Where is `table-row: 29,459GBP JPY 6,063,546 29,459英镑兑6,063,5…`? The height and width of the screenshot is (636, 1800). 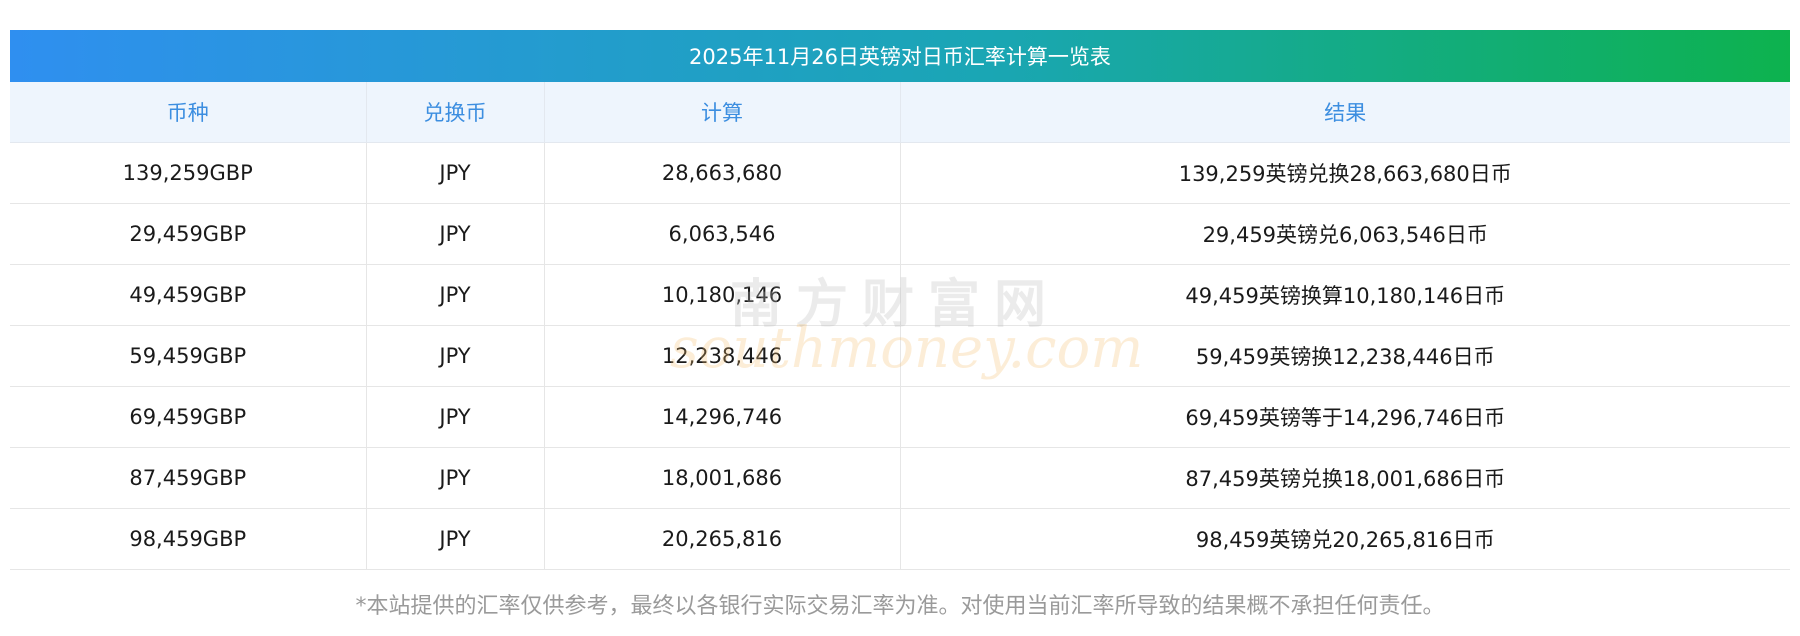 table-row: 29,459GBP JPY 6,063,546 29,459英镑兑6,063,5… is located at coordinates (900, 234).